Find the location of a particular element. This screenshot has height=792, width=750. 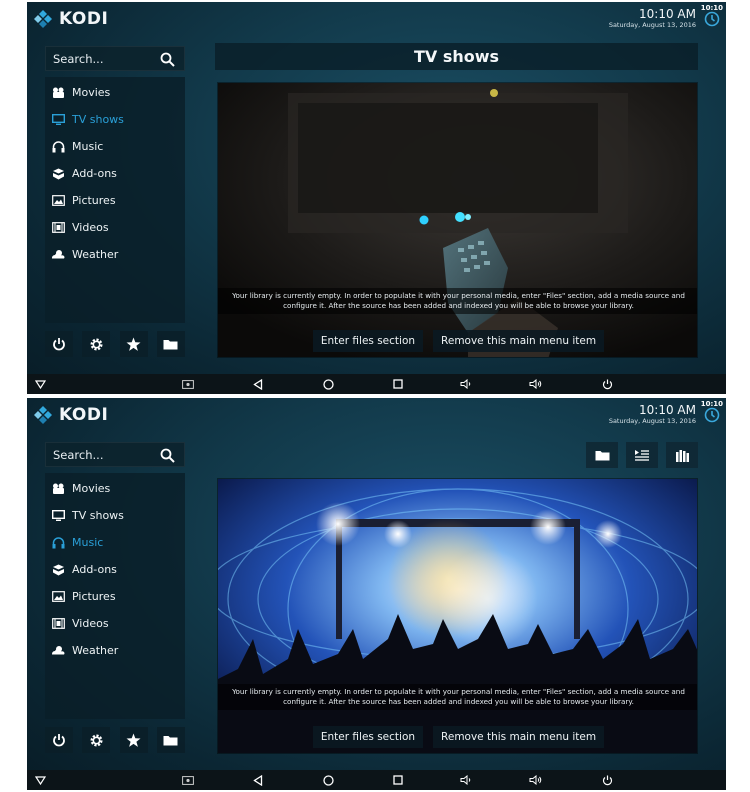

clock-icon is located at coordinates (712, 19).